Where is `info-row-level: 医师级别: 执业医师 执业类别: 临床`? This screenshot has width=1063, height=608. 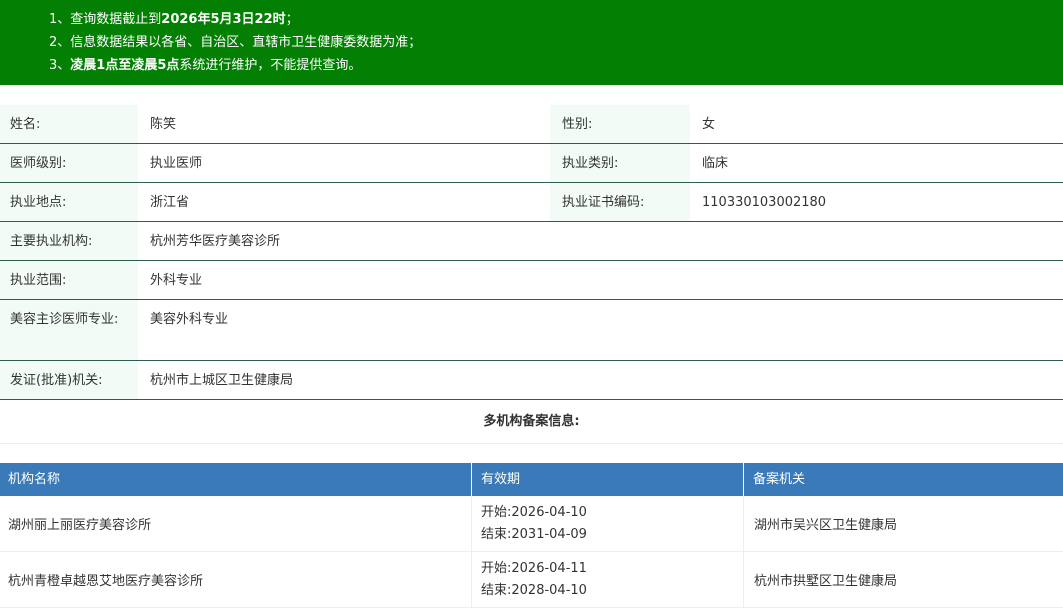 info-row-level: 医师级别: 执业医师 执业类别: 临床 is located at coordinates (531, 163).